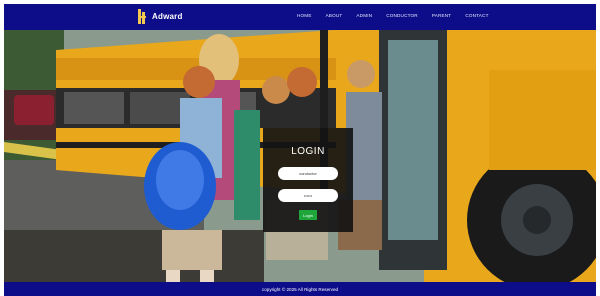  What do you see at coordinates (308, 195) in the screenshot?
I see `password-field` at bounding box center [308, 195].